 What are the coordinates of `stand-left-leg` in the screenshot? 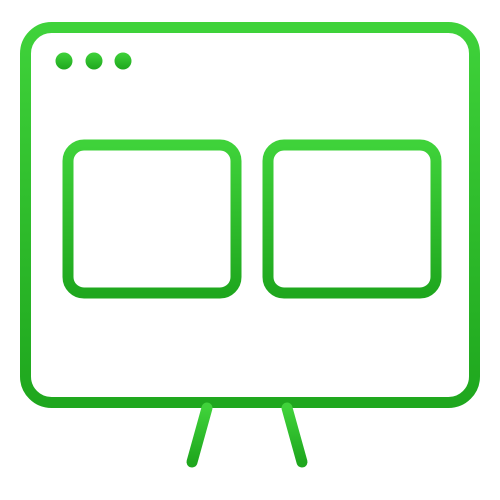 It's located at (199, 435).